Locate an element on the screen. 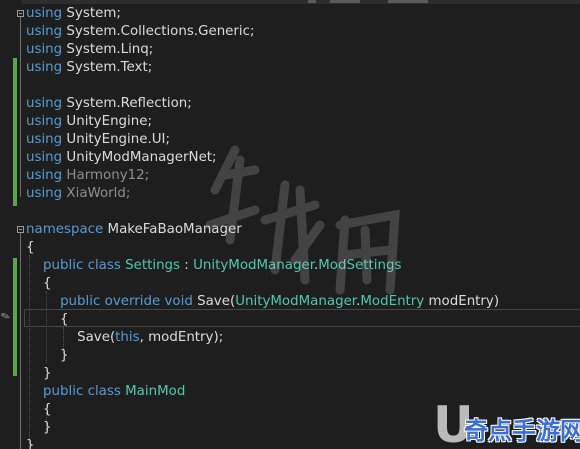 The height and width of the screenshot is (449, 580). code-token: System.Reflection; is located at coordinates (127, 103).